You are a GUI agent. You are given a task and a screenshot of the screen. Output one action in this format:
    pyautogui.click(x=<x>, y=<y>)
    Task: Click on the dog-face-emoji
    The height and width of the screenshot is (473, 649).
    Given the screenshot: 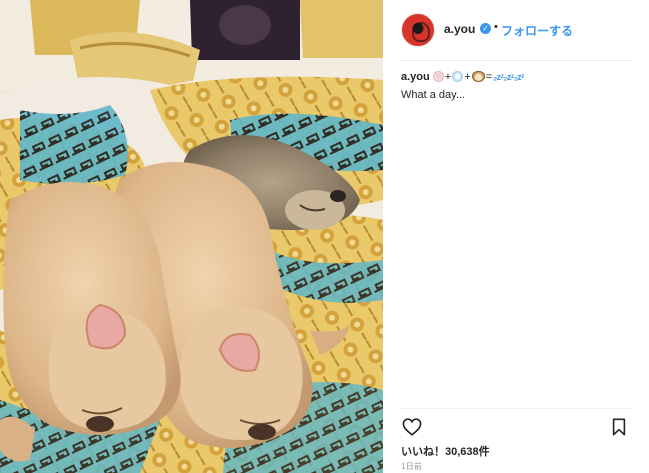 What is the action you would take?
    pyautogui.click(x=478, y=76)
    